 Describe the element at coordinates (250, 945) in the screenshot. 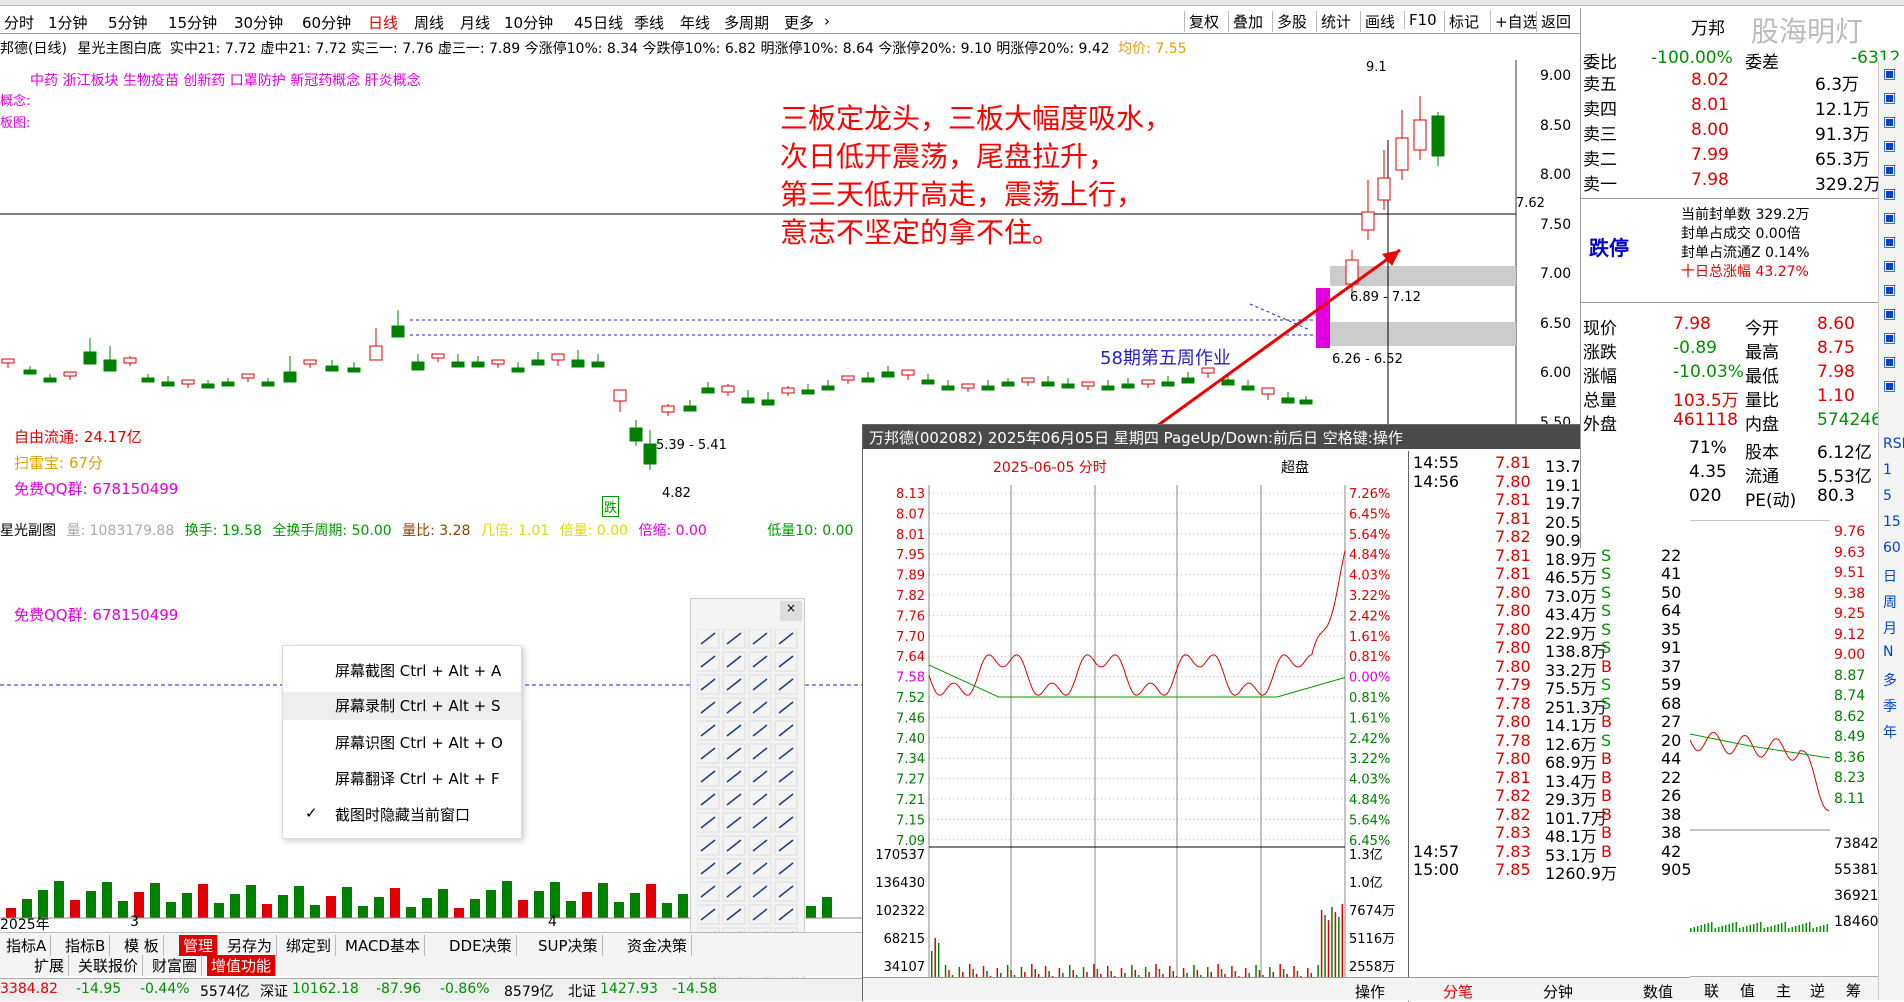

I see `indicator-tab: 另存为` at that location.